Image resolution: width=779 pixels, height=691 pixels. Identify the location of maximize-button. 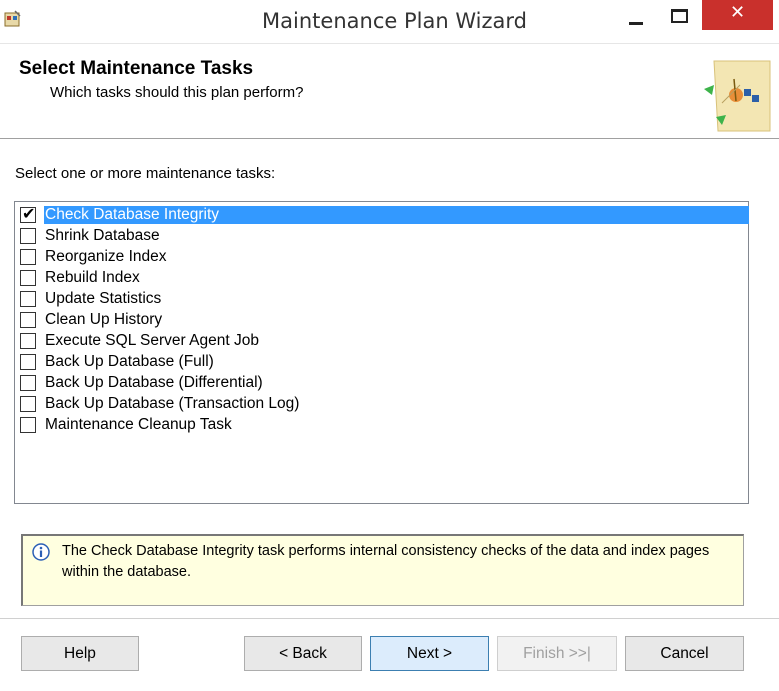
(680, 17).